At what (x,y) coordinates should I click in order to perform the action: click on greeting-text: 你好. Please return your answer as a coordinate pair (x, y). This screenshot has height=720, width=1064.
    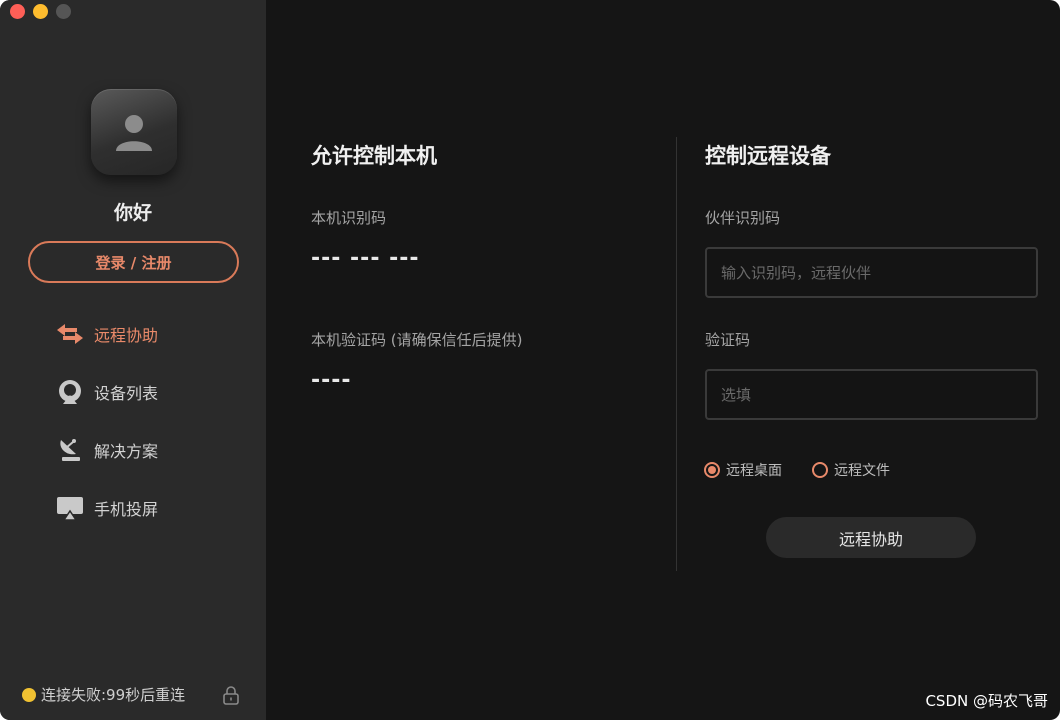
    Looking at the image, I should click on (132, 213).